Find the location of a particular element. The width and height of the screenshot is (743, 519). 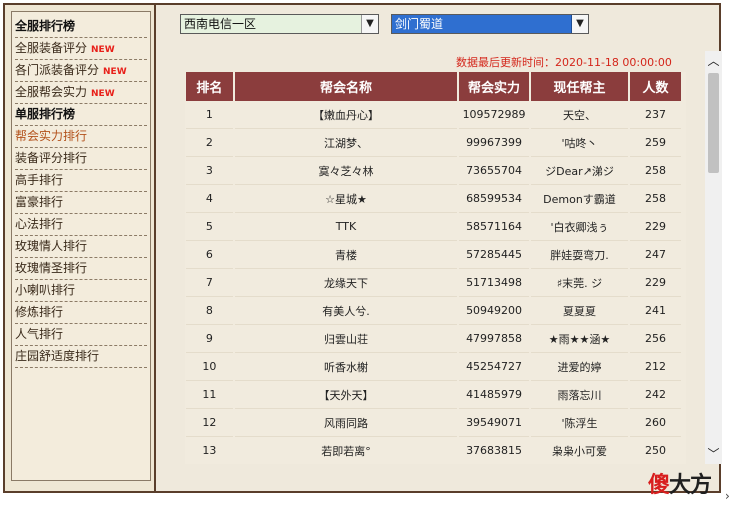

leader-cell: ジDear↗涕ジ is located at coordinates (579, 171).